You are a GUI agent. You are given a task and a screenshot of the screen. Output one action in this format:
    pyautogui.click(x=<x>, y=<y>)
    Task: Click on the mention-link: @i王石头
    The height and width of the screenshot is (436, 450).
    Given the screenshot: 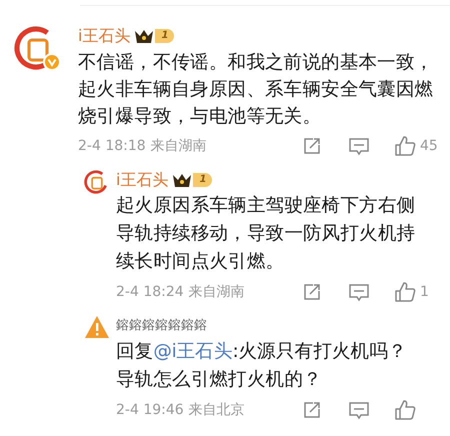 What is the action you would take?
    pyautogui.click(x=193, y=351)
    